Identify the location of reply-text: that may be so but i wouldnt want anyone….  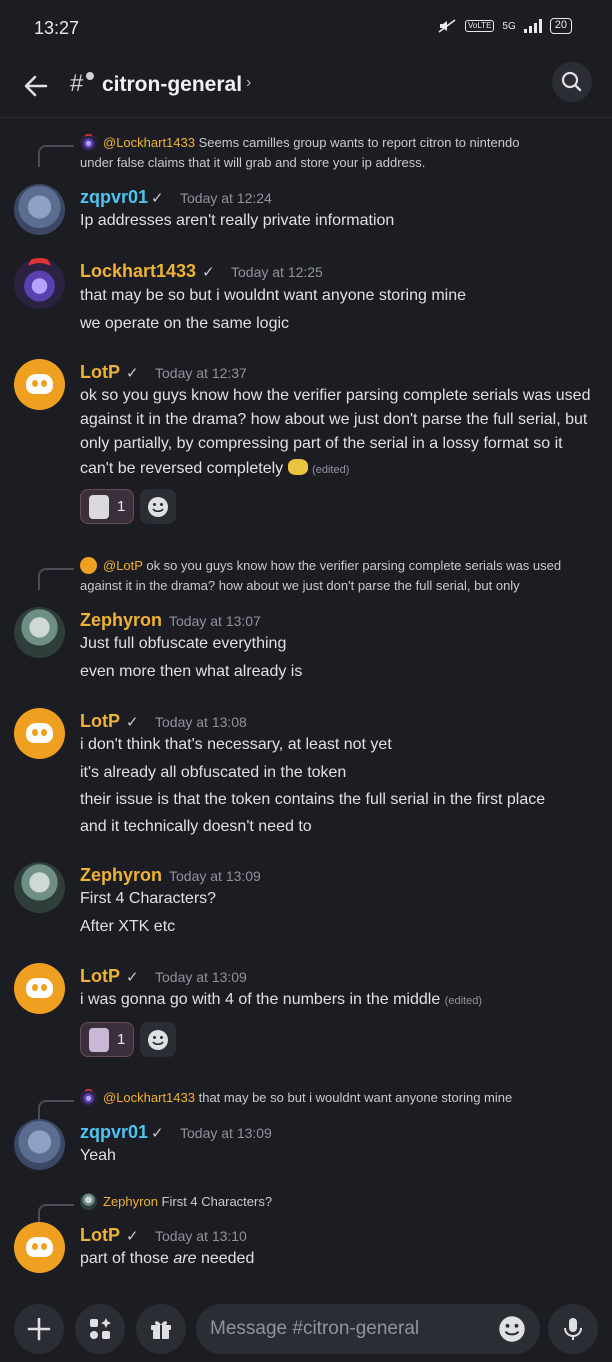
(355, 1097).